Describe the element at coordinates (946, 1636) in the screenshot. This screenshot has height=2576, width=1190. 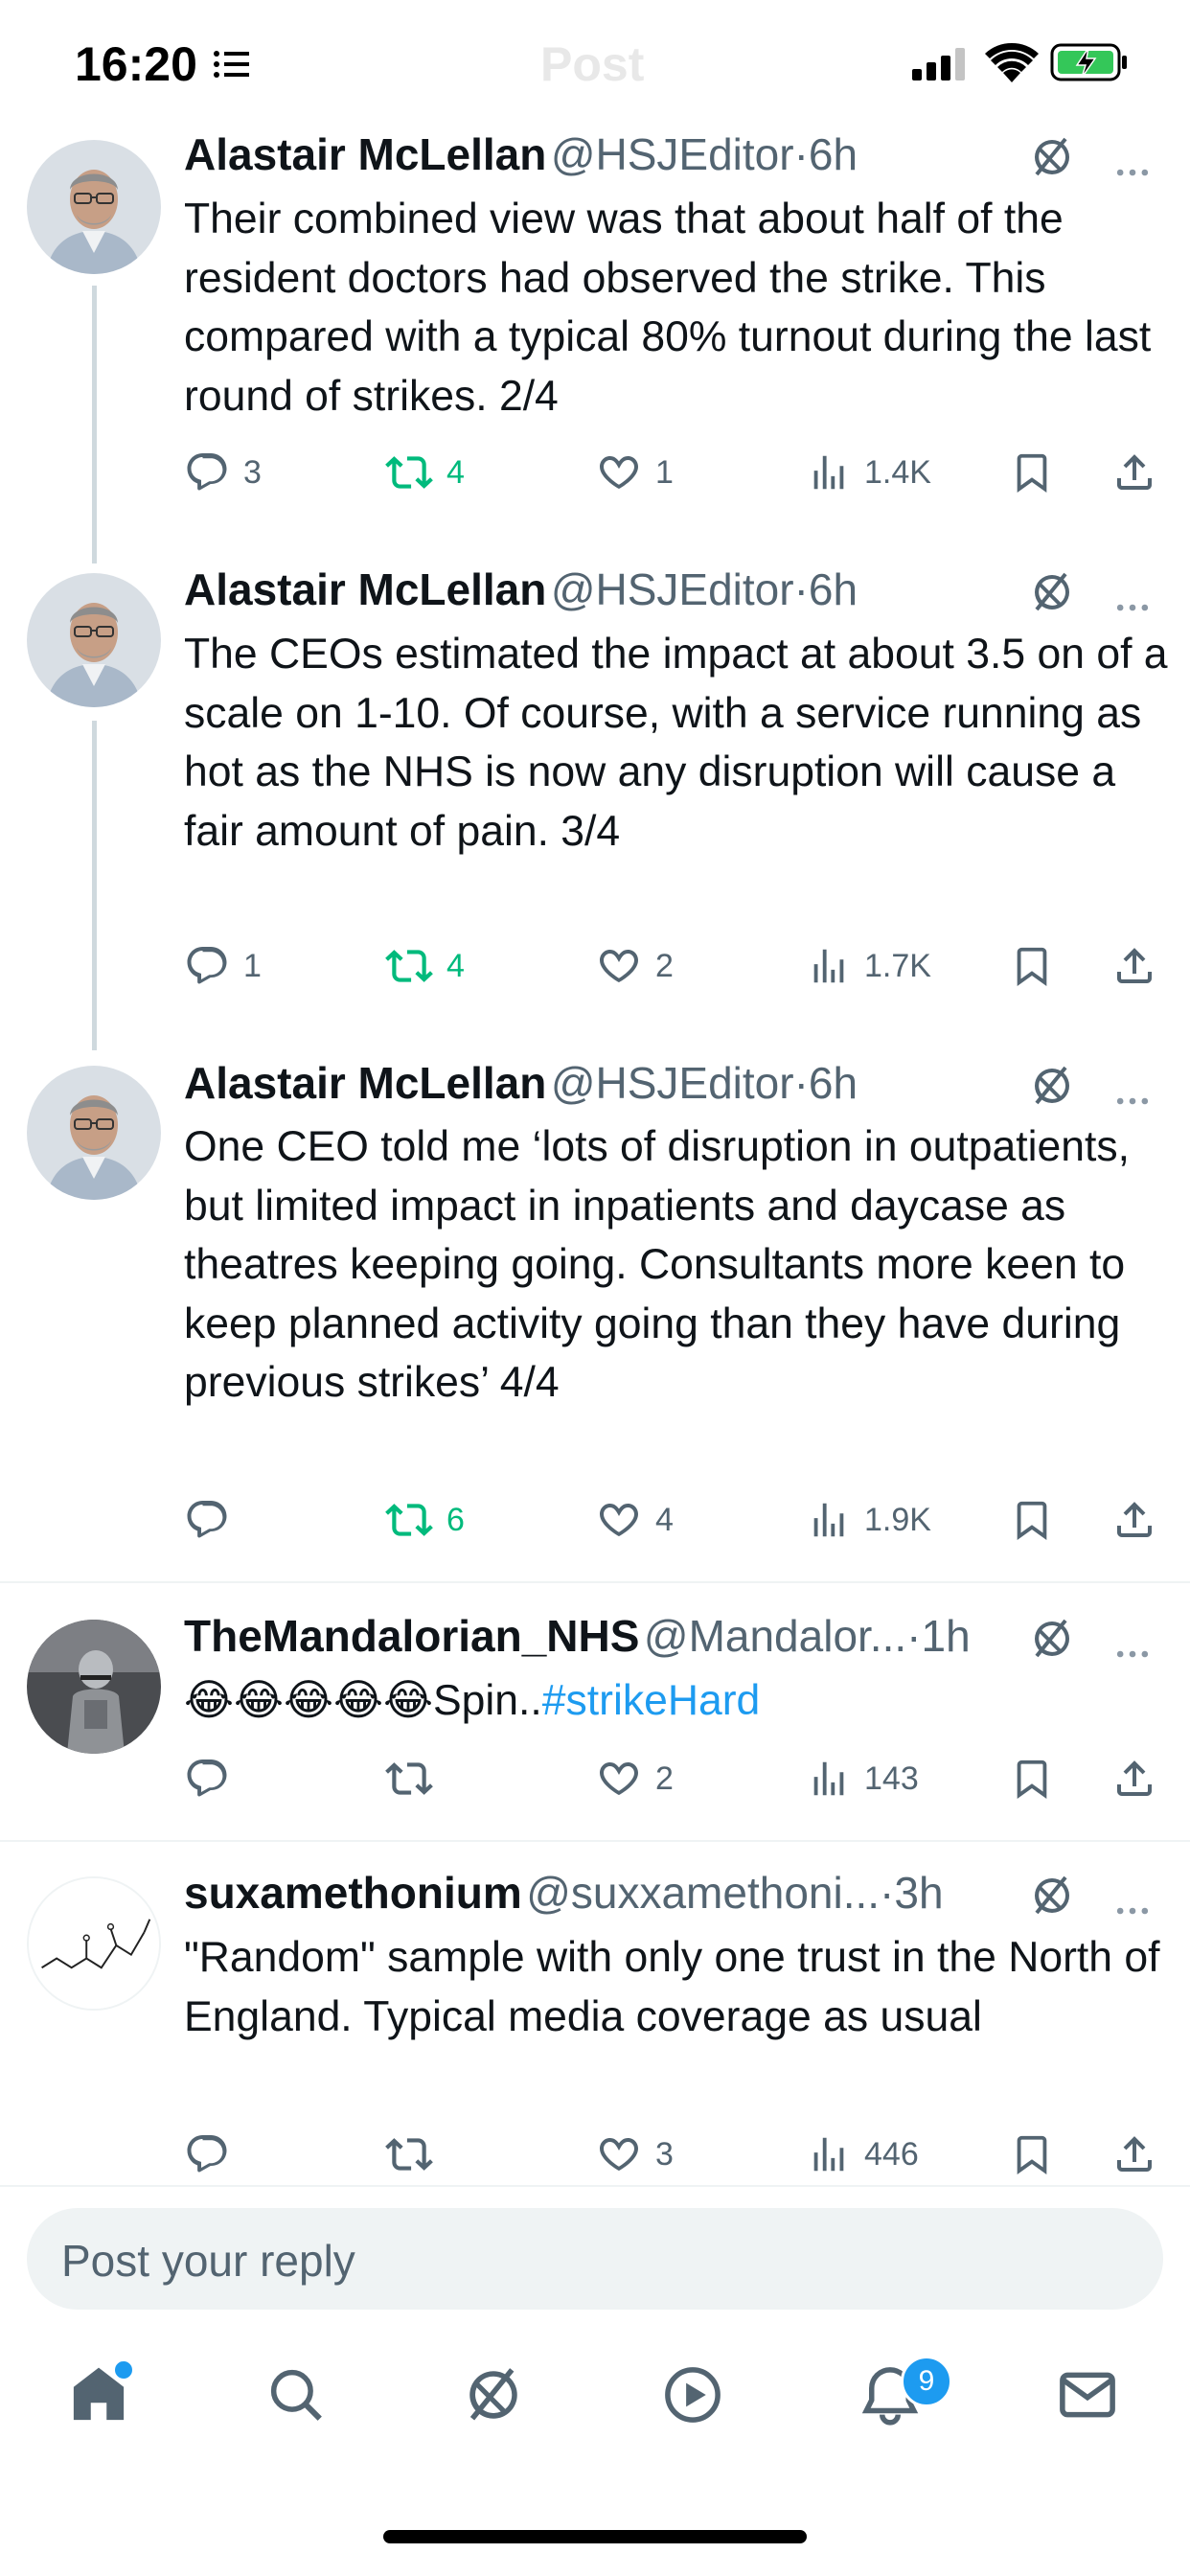
I see `timestamp: 1h` at that location.